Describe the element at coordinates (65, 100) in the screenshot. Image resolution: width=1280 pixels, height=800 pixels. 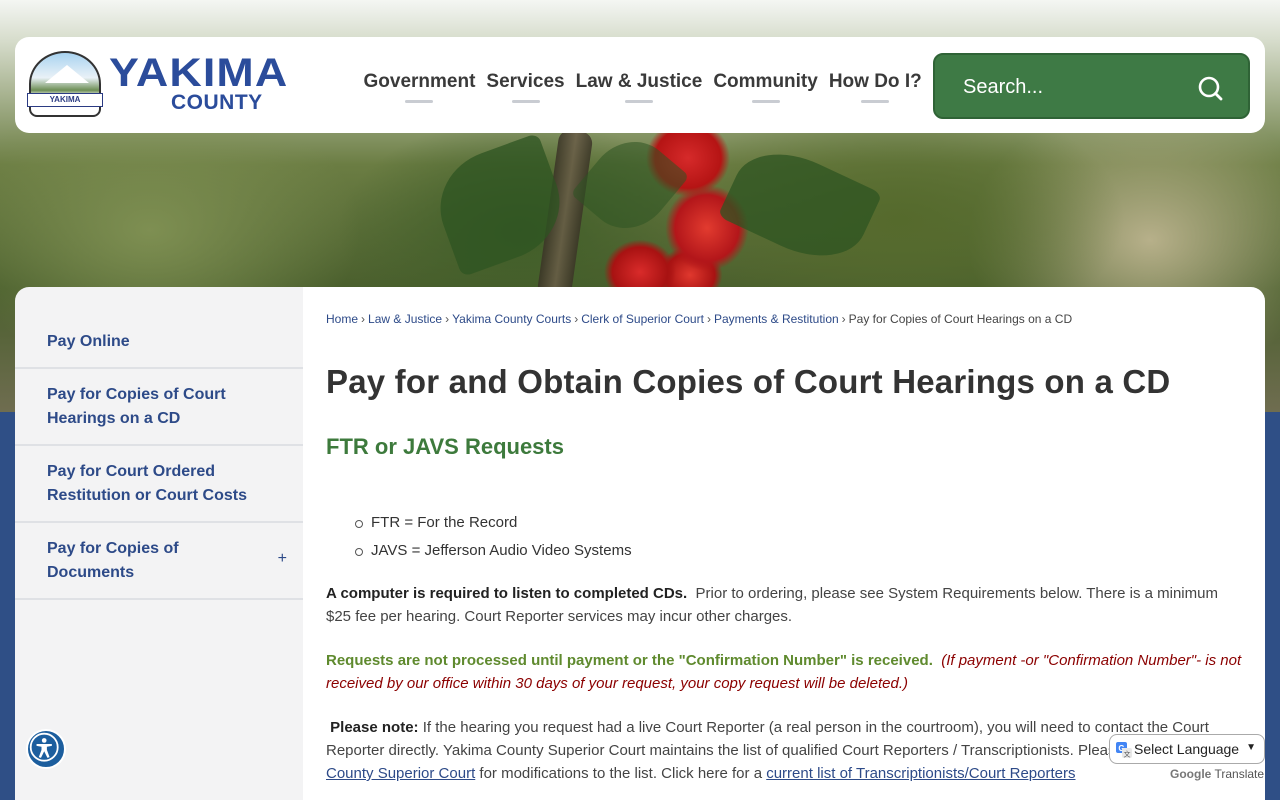
I see `seal-band: YAKIMA` at that location.